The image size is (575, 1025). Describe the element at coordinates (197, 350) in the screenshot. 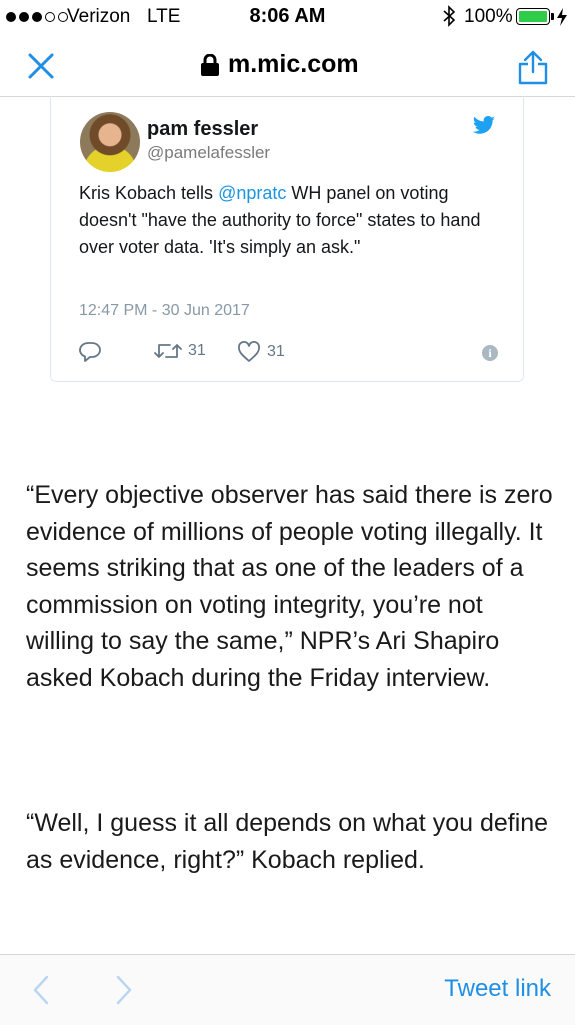

I see `retweet-count: 31` at that location.